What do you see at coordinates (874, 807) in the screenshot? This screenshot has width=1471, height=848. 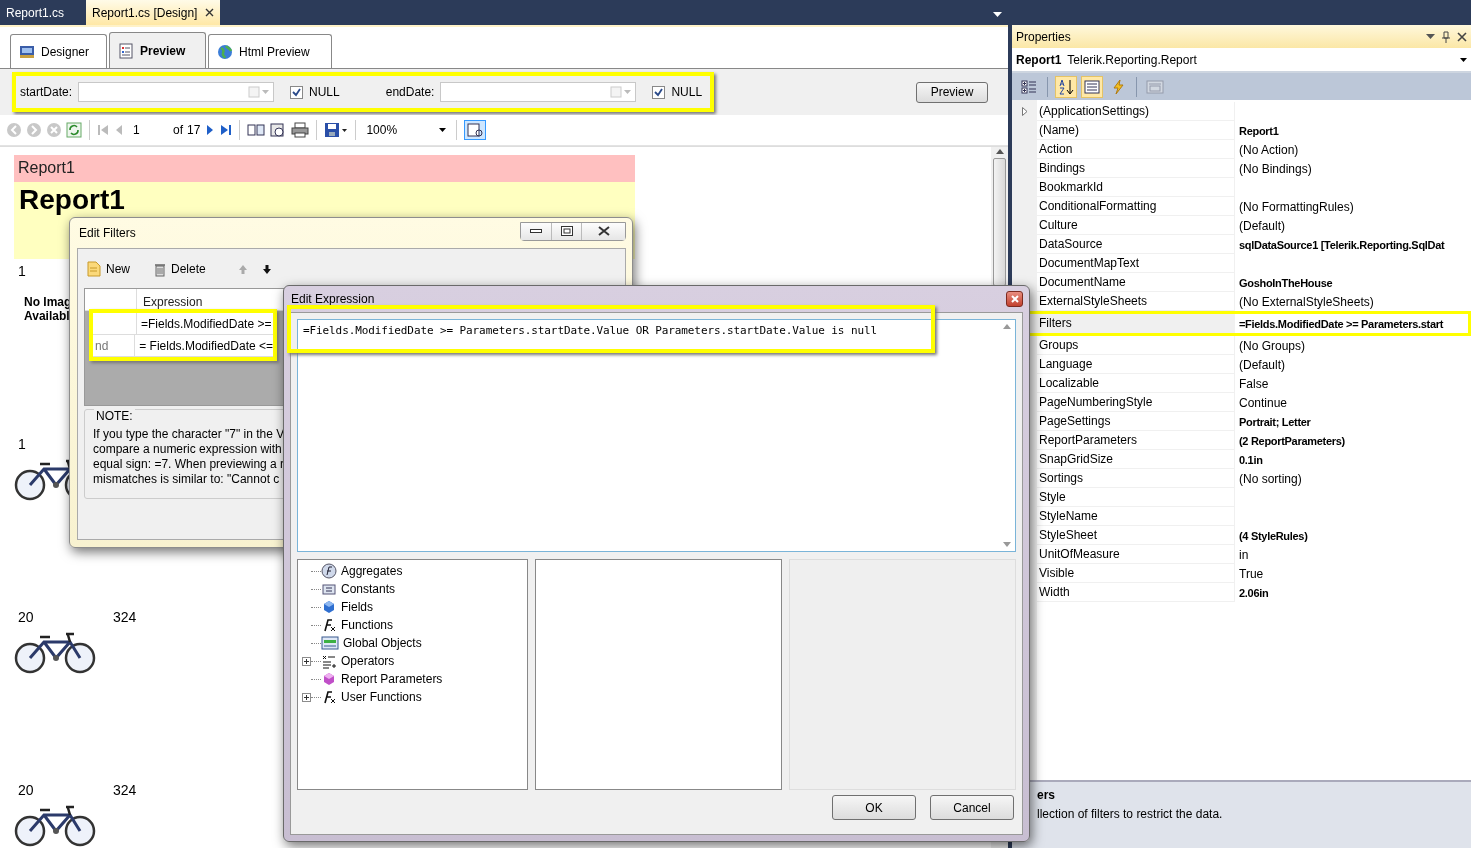 I see `dialog-button: OK` at bounding box center [874, 807].